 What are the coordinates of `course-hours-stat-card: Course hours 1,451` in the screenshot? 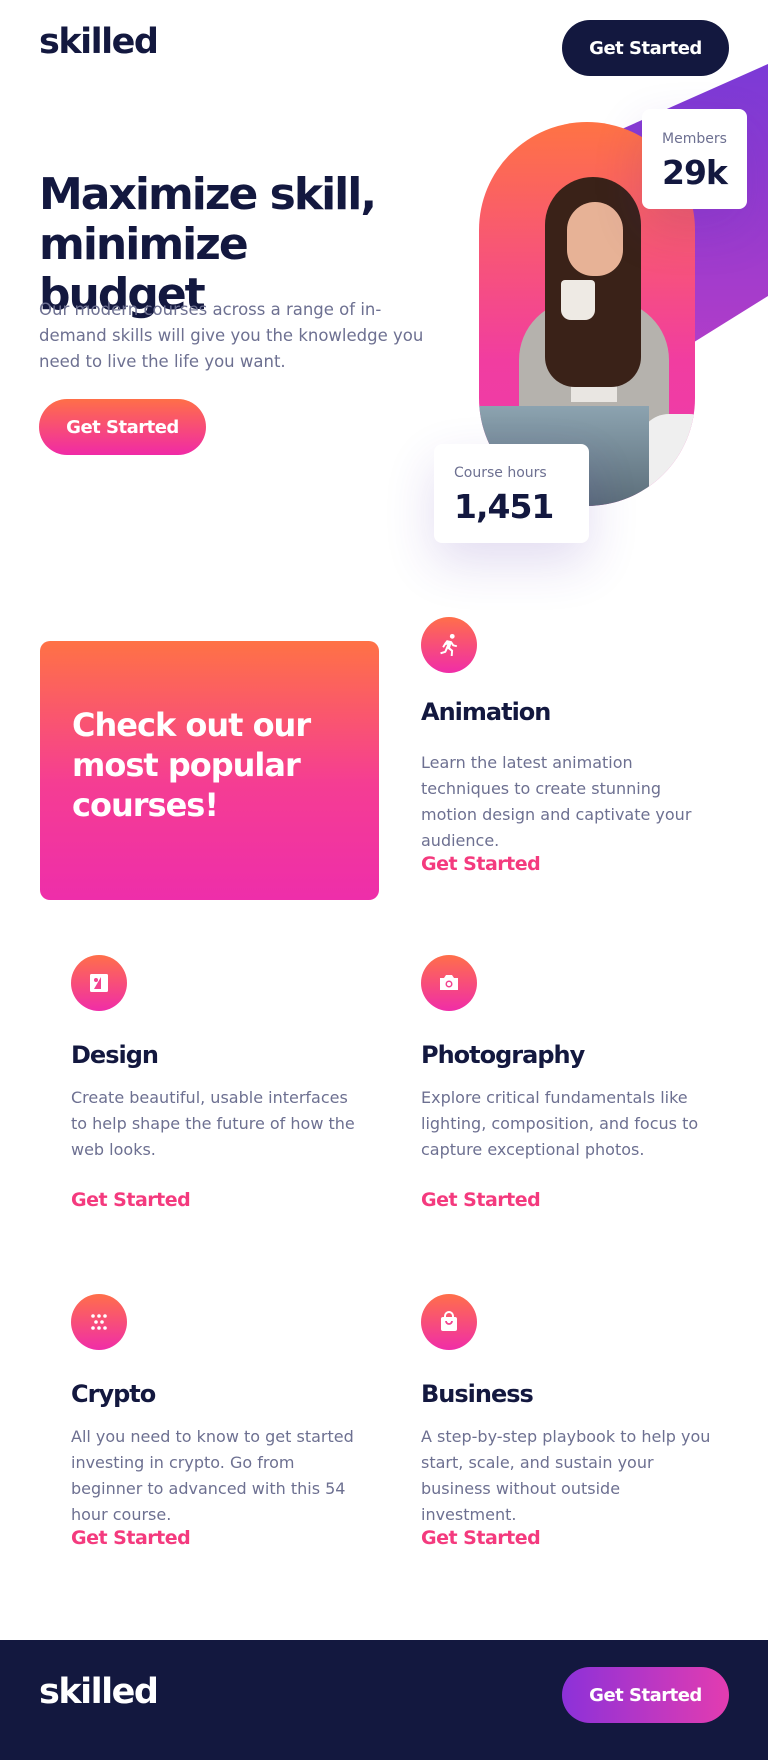 It's located at (511, 493).